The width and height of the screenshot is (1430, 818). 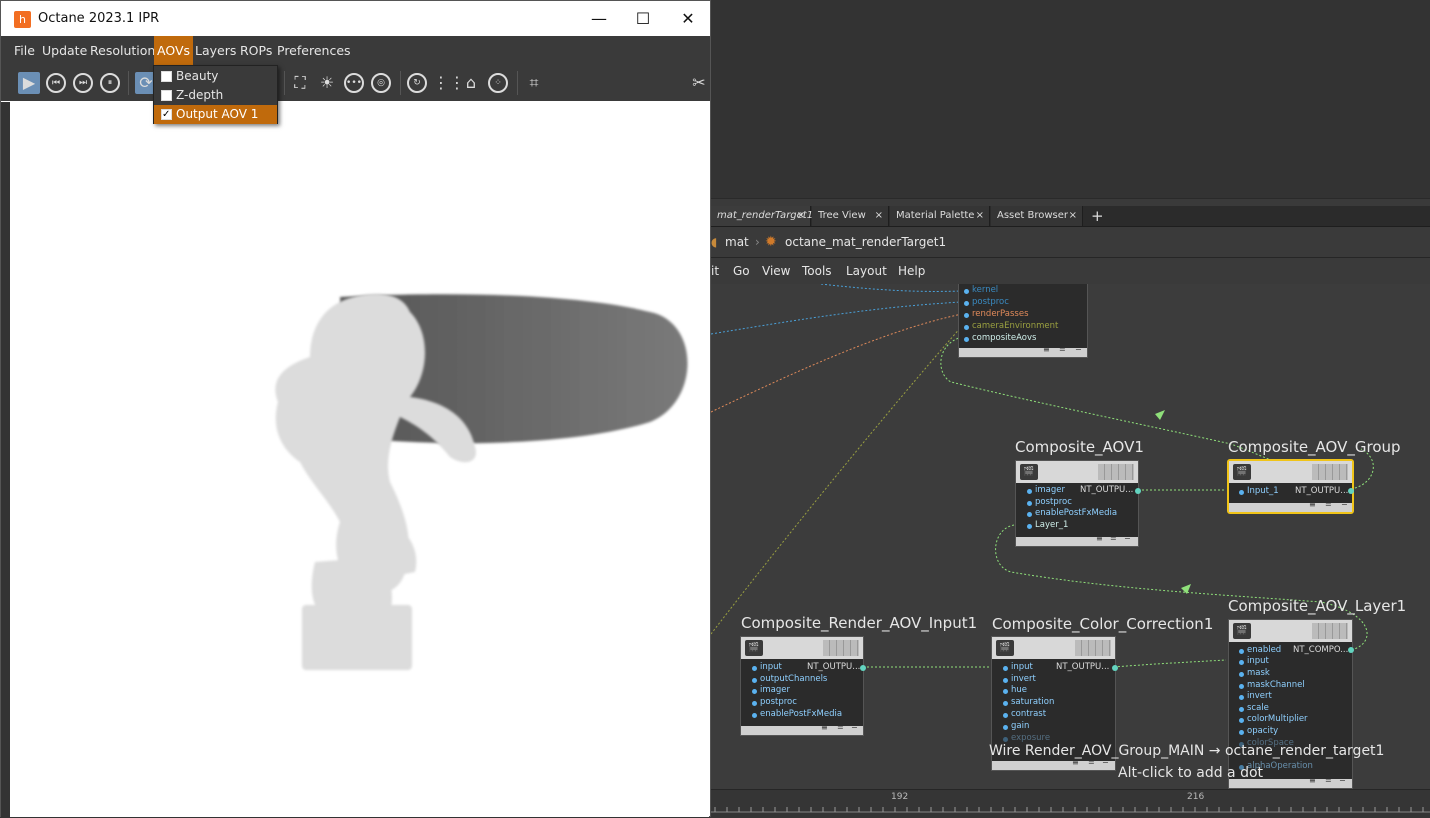 I want to click on port-kernel: kernel, so click(x=980, y=290).